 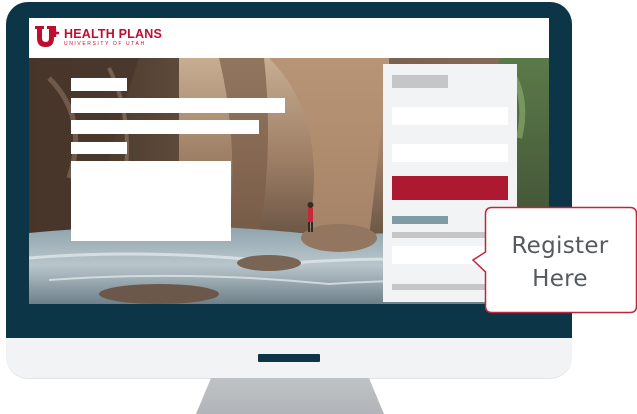 I want to click on sign-in-button, so click(x=450, y=188).